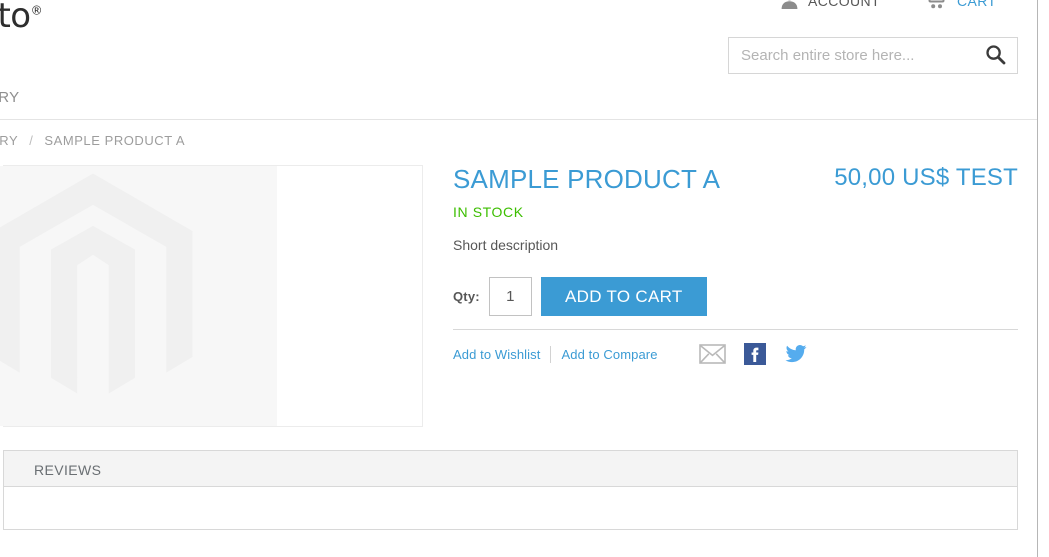  I want to click on main-navigation: EGORY, so click(518, 104).